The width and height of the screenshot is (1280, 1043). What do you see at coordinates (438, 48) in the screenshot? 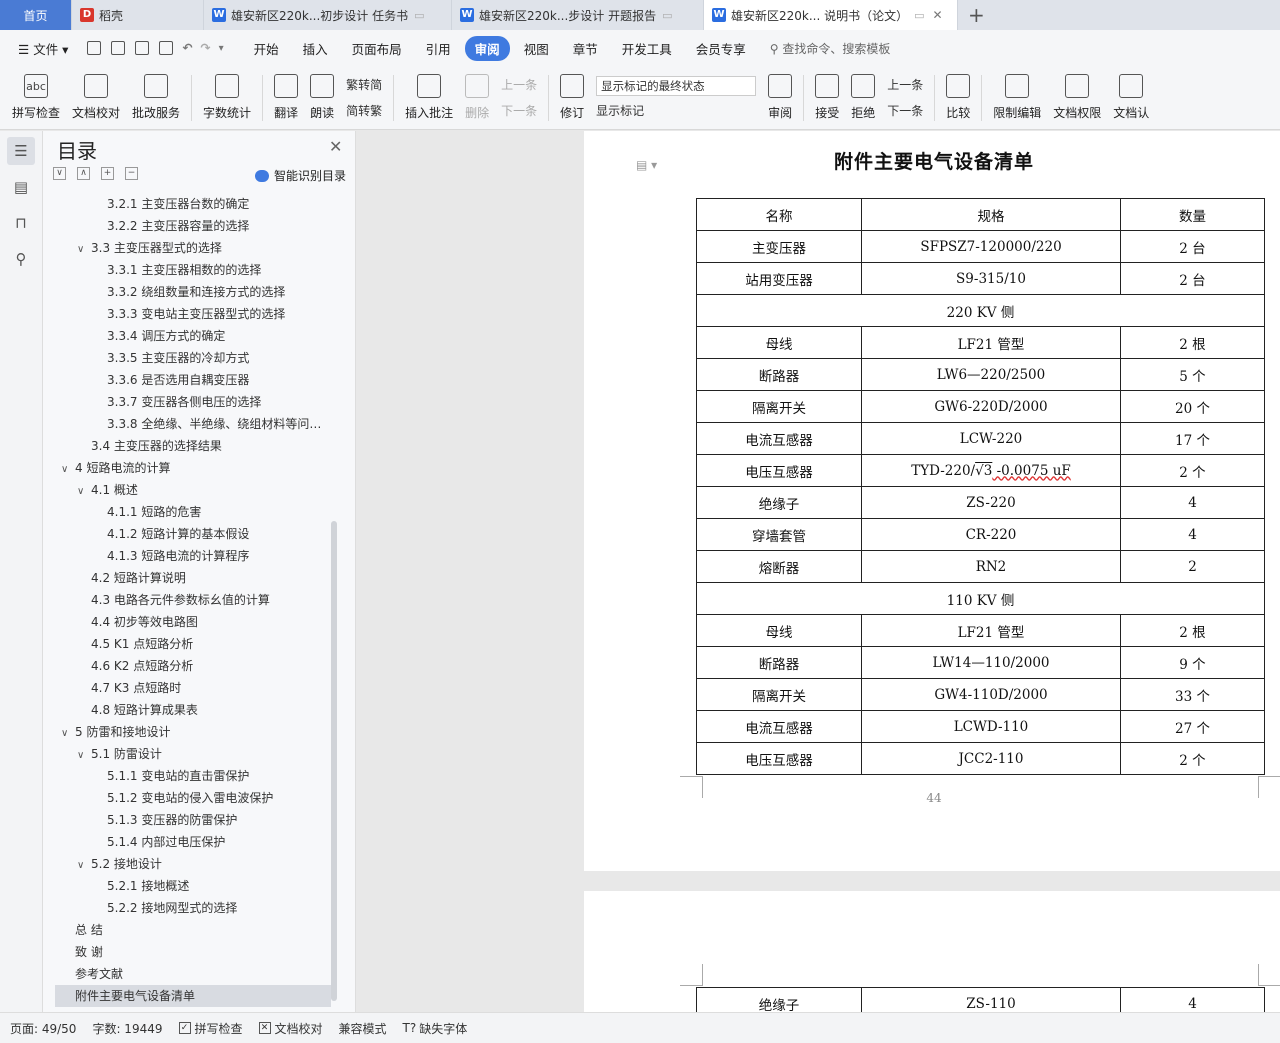
I see `menu-references: 引用` at bounding box center [438, 48].